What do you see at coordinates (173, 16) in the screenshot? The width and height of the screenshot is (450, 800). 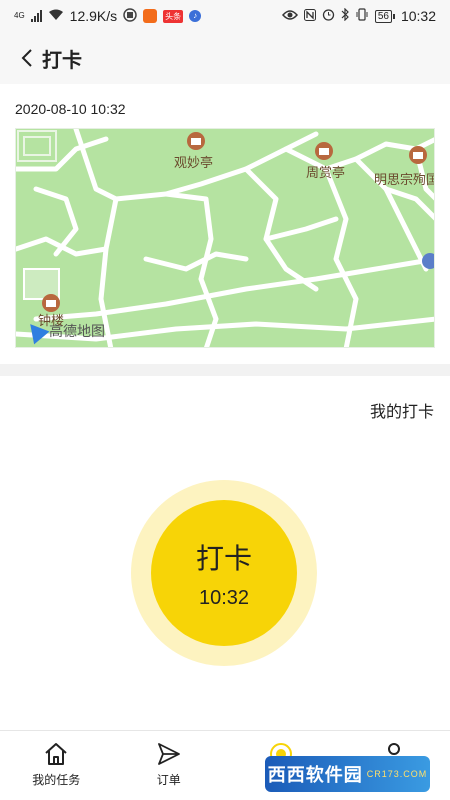 I see `toutiao-badge: 头条` at bounding box center [173, 16].